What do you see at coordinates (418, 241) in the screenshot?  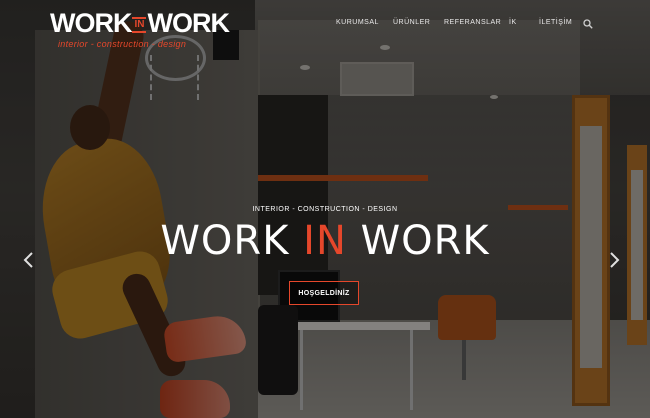 I see `headline-word-right: WORK` at bounding box center [418, 241].